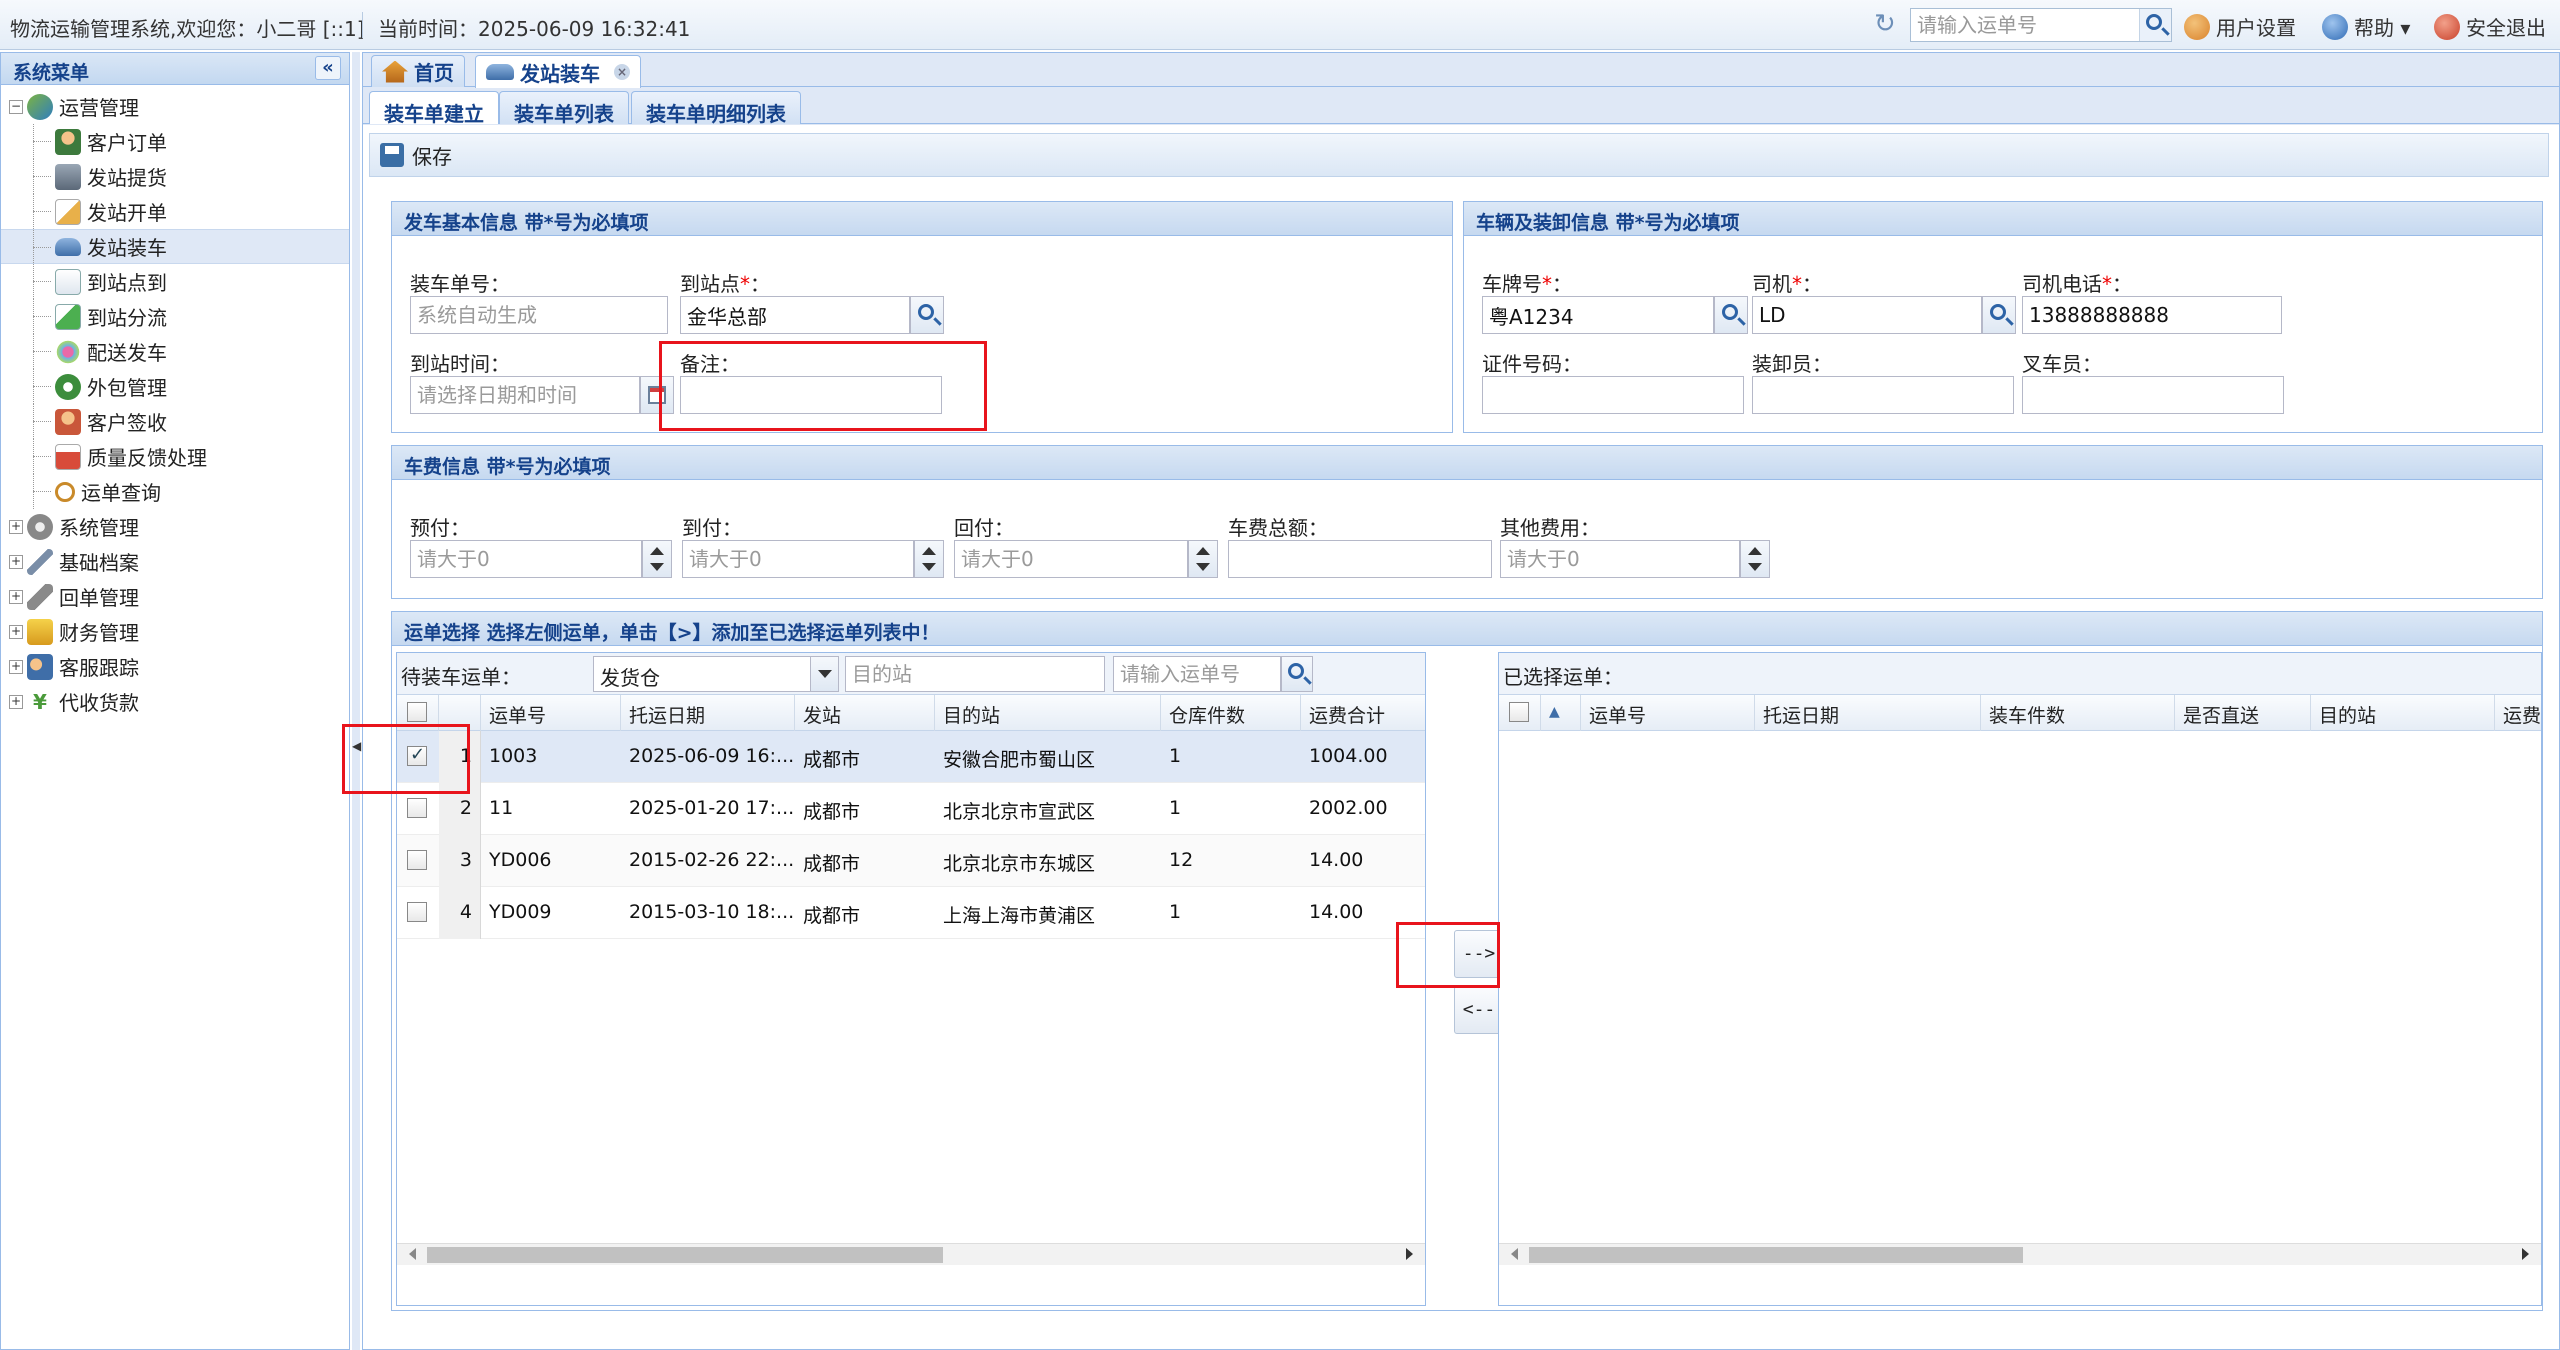 This screenshot has width=2560, height=1350. What do you see at coordinates (434, 108) in the screenshot?
I see `tab-create-load: 装车单建立` at bounding box center [434, 108].